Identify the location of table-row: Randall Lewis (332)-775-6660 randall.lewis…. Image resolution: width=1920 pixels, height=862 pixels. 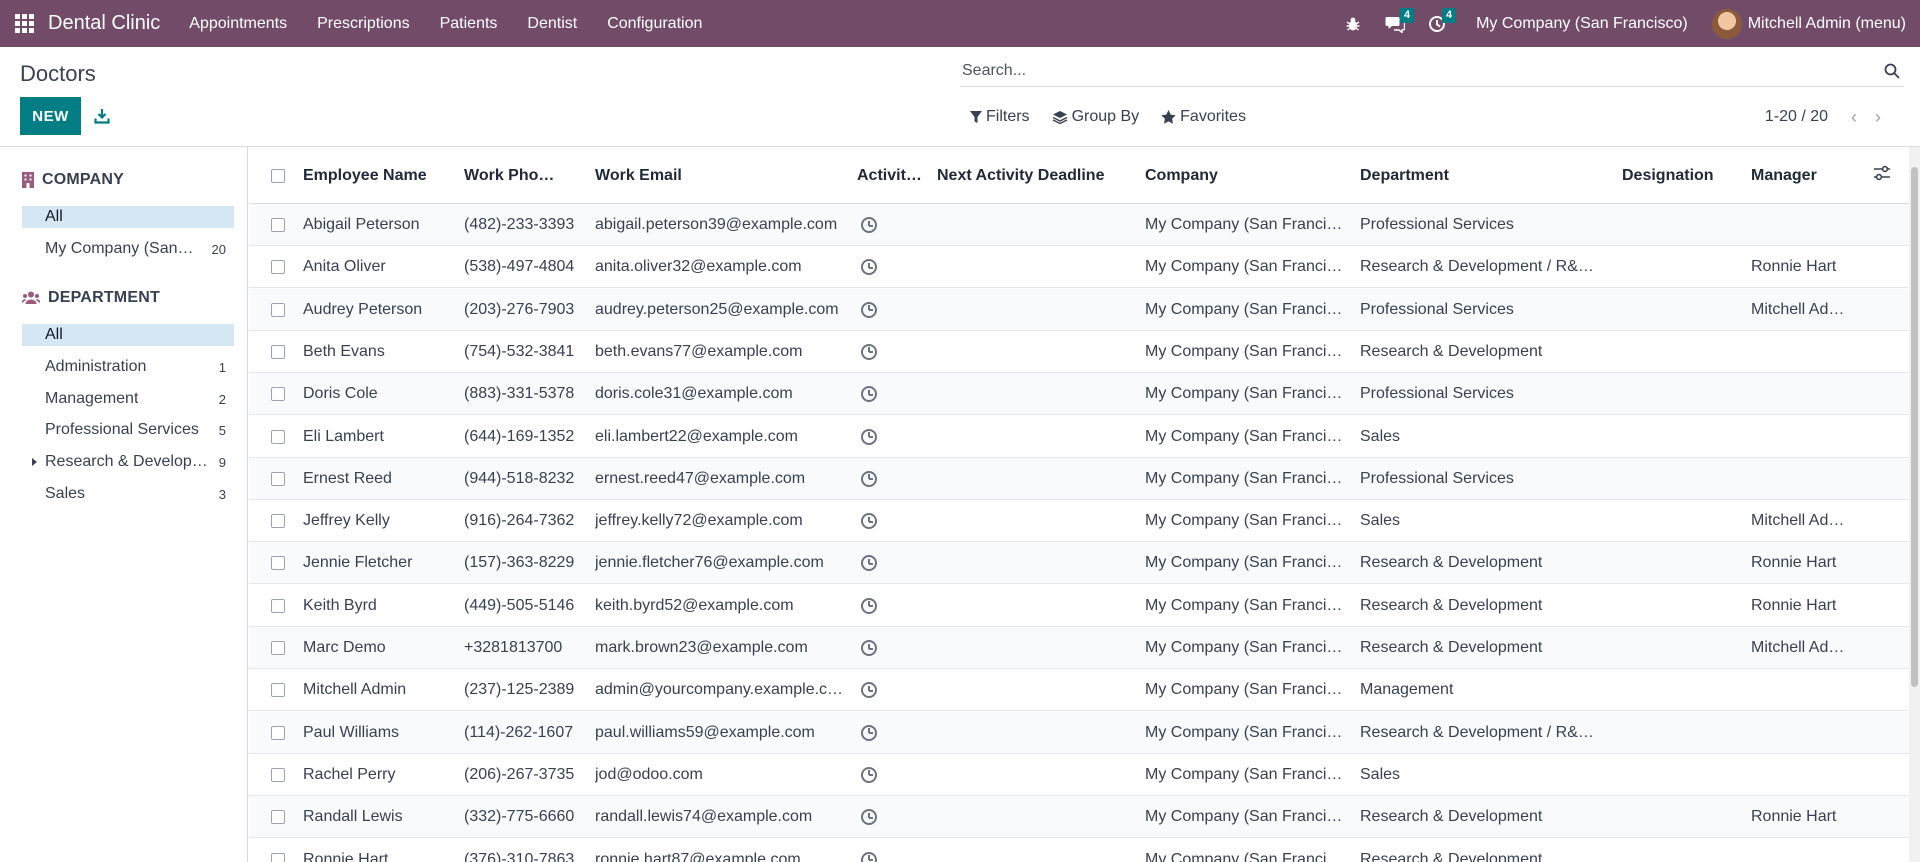
(1079, 817).